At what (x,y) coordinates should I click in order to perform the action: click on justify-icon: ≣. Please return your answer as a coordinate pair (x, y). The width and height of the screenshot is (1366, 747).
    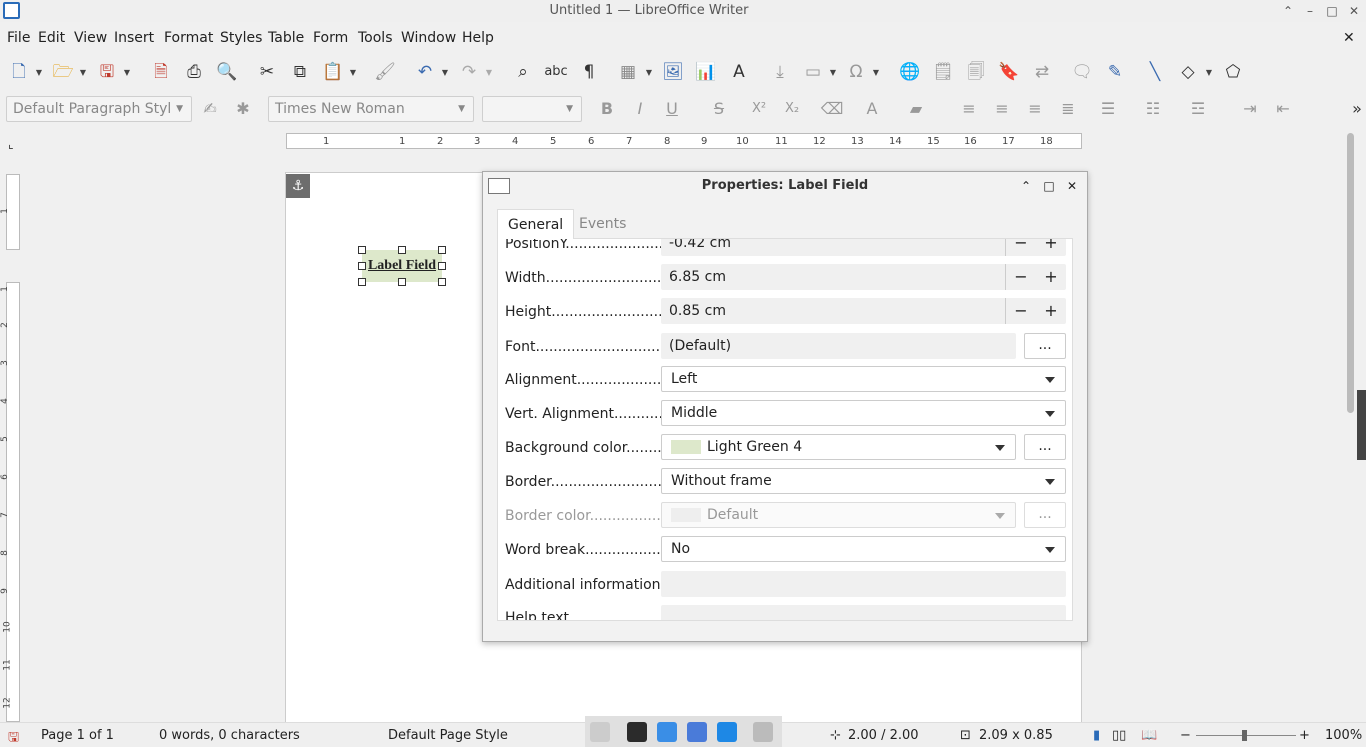
    Looking at the image, I should click on (1068, 109).